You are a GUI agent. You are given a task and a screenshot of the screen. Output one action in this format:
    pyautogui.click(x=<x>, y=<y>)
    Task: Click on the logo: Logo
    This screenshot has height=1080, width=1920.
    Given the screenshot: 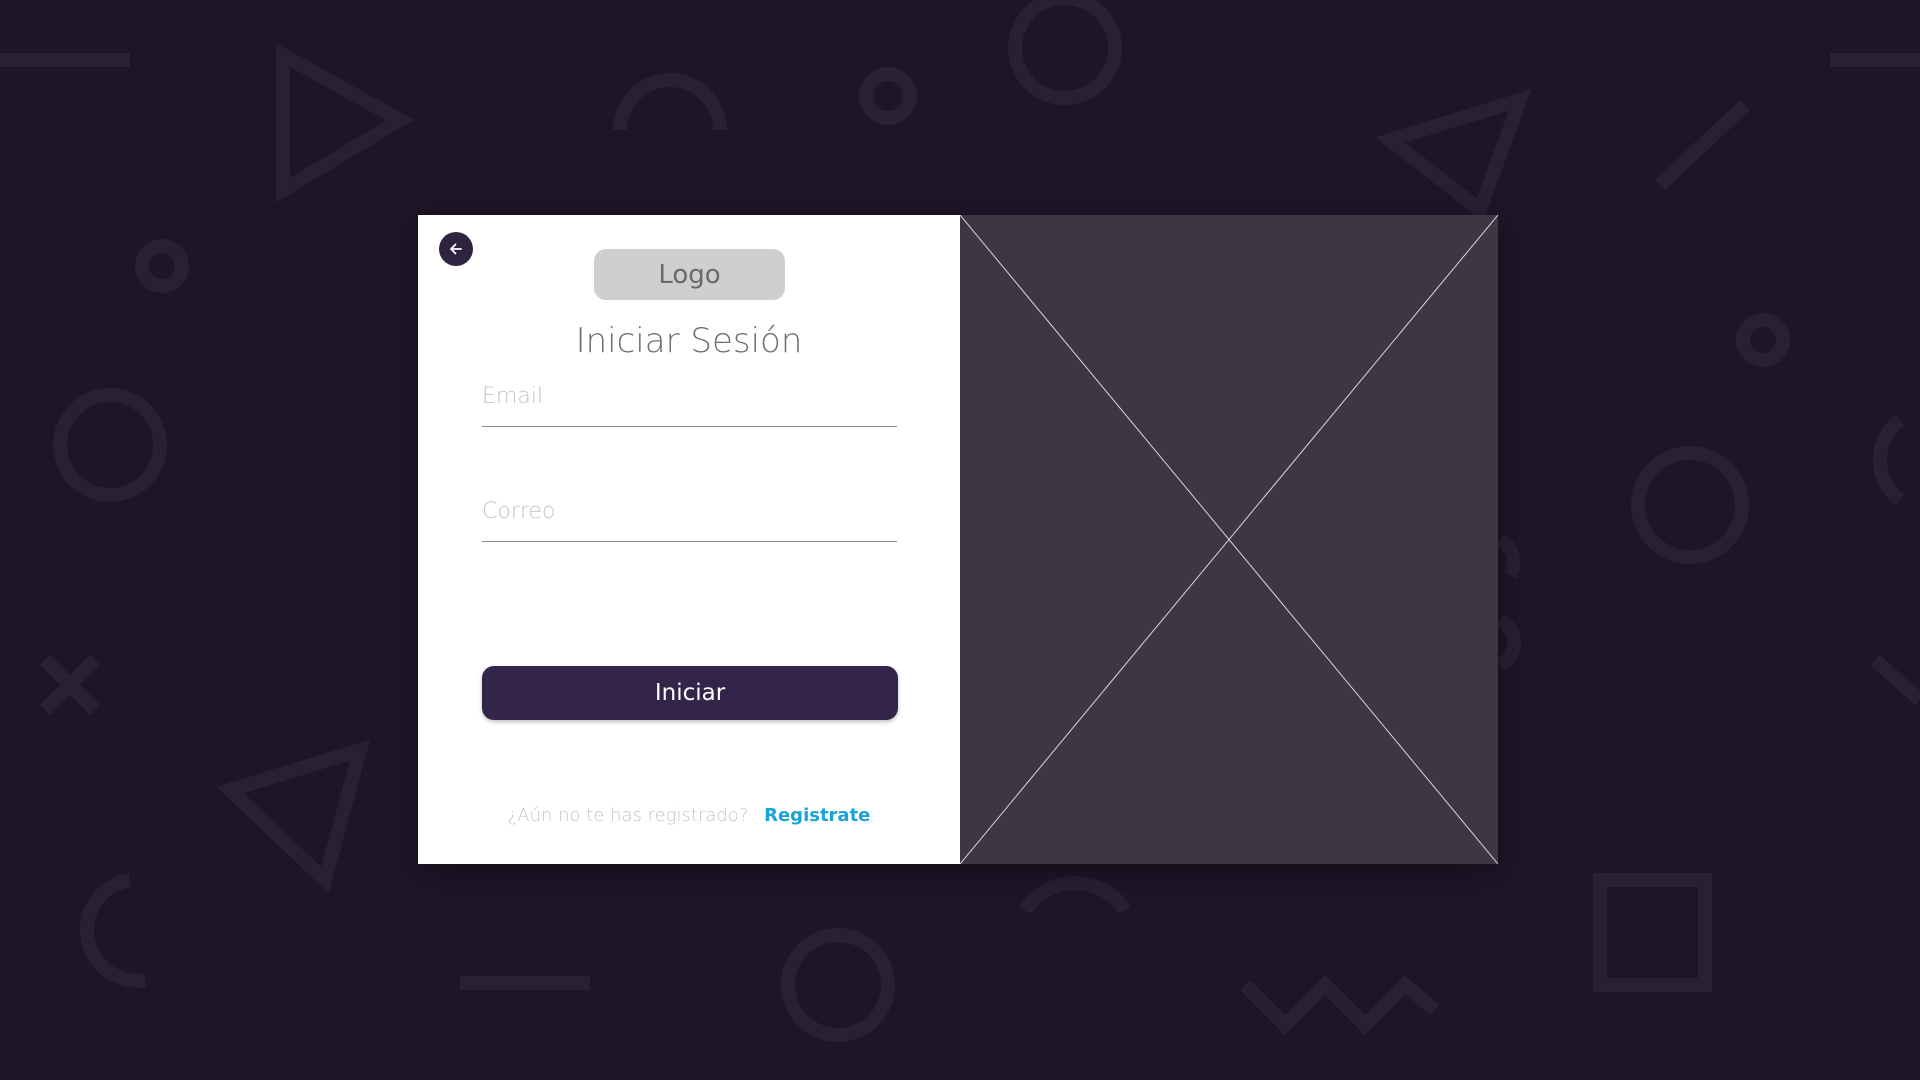 What is the action you would take?
    pyautogui.click(x=689, y=274)
    